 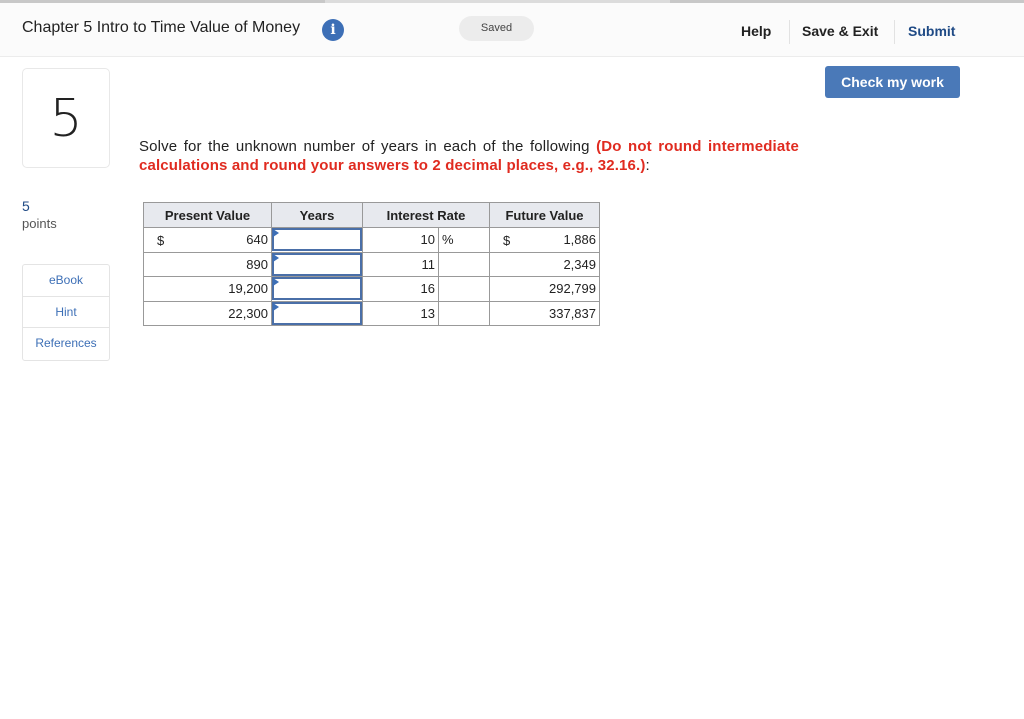 I want to click on check-my-work-button: Check my work, so click(x=892, y=82).